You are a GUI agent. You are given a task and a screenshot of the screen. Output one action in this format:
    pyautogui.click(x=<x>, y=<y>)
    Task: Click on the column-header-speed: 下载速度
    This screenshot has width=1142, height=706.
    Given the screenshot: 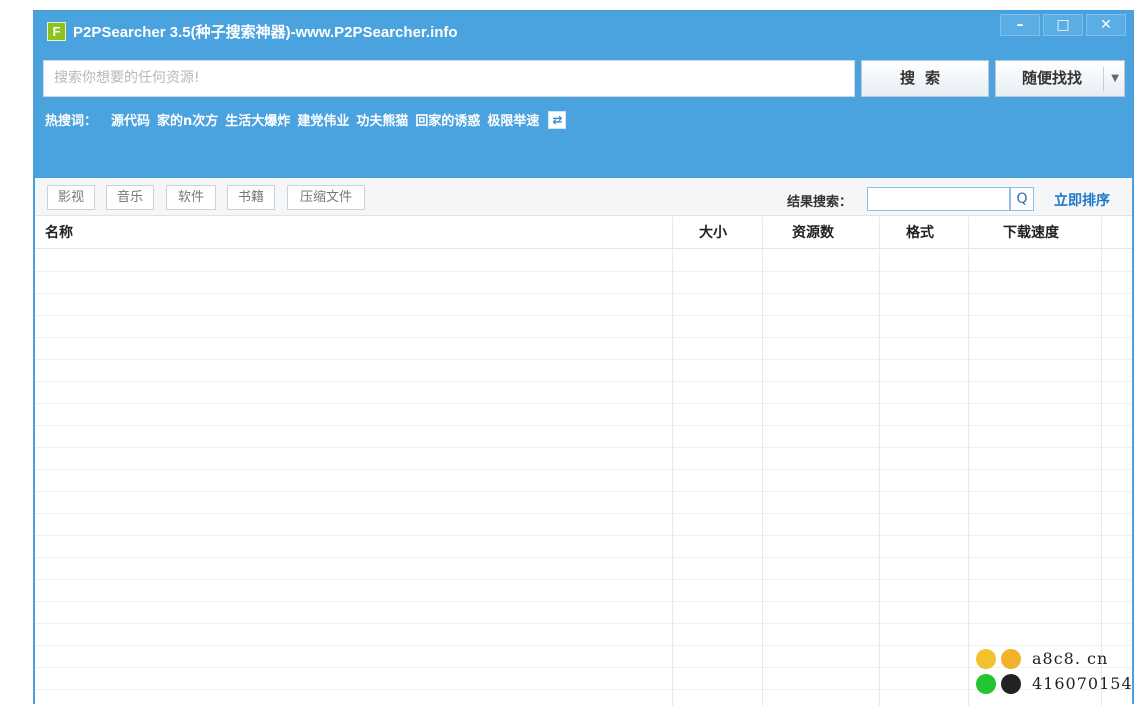 What is the action you would take?
    pyautogui.click(x=1031, y=233)
    